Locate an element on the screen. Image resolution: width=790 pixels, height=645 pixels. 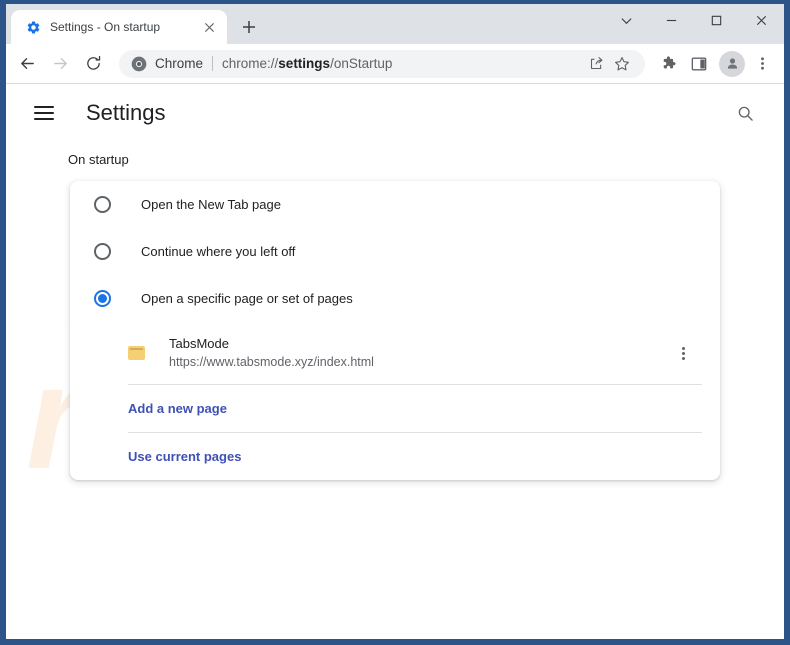
page-title: Settings is located at coordinates (126, 112).